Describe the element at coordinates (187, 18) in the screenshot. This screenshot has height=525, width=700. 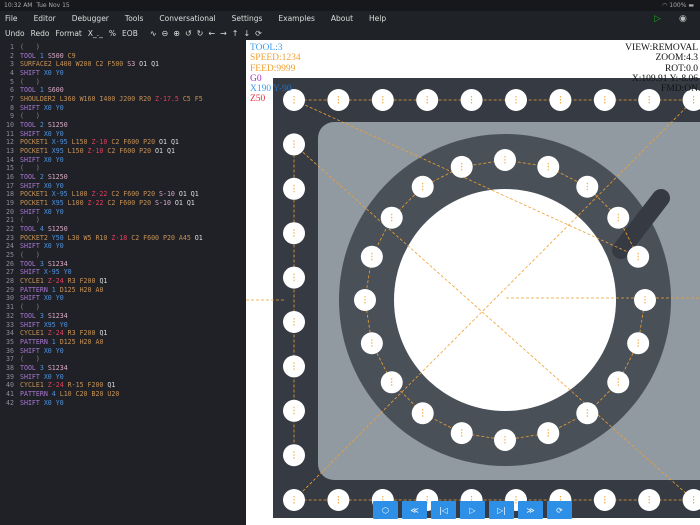
I see `menu-conversational: Conversational` at that location.